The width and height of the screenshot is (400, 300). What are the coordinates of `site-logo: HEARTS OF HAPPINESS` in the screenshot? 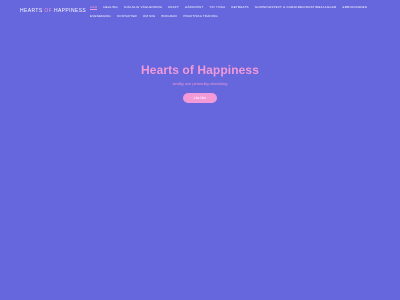 It's located at (53, 11).